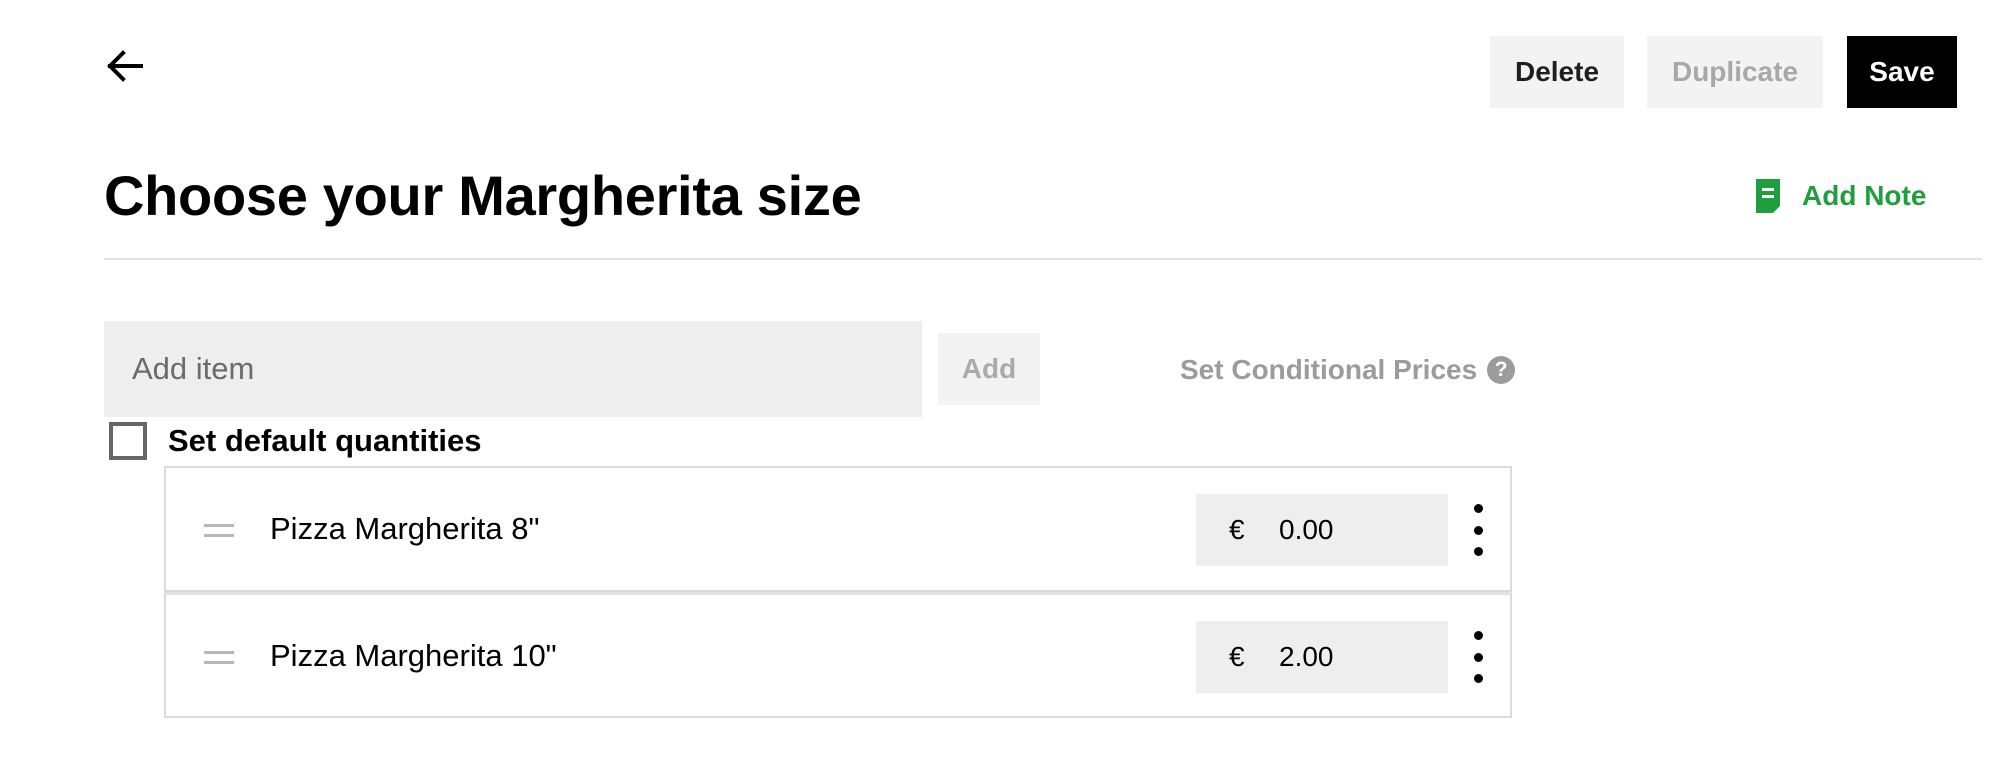  I want to click on list-item: Pizza Margherita 10" €, so click(838, 655).